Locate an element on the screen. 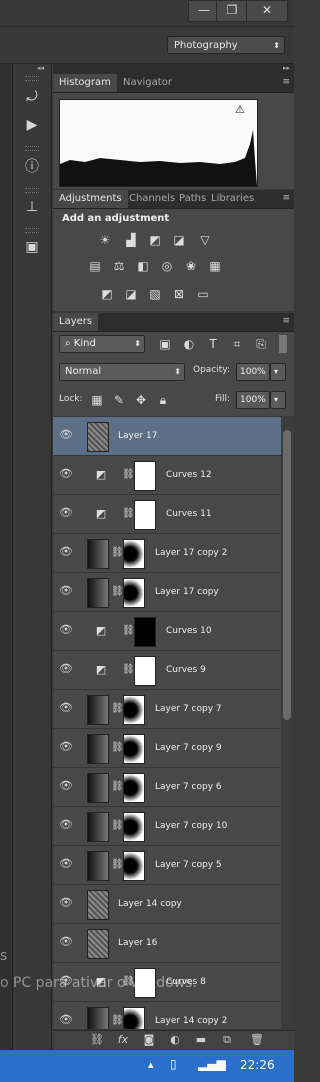  color-balance-icon: ⚖ is located at coordinates (119, 266).